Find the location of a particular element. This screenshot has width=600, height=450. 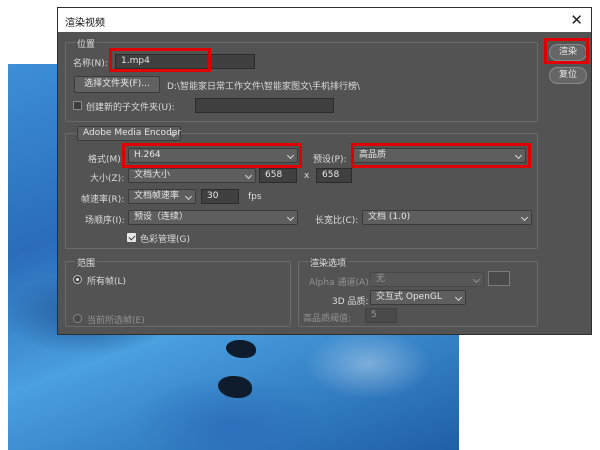

hq-threshold-stepper: 5 is located at coordinates (381, 315).